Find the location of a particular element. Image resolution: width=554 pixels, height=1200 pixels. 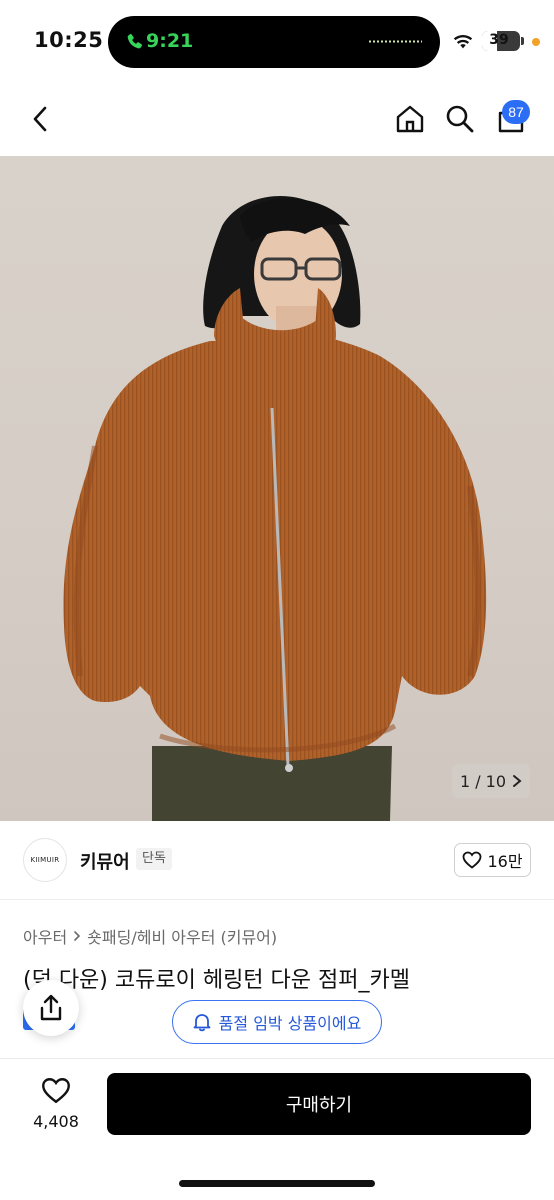

brand-name-link: 키뮤어 is located at coordinates (105, 861).